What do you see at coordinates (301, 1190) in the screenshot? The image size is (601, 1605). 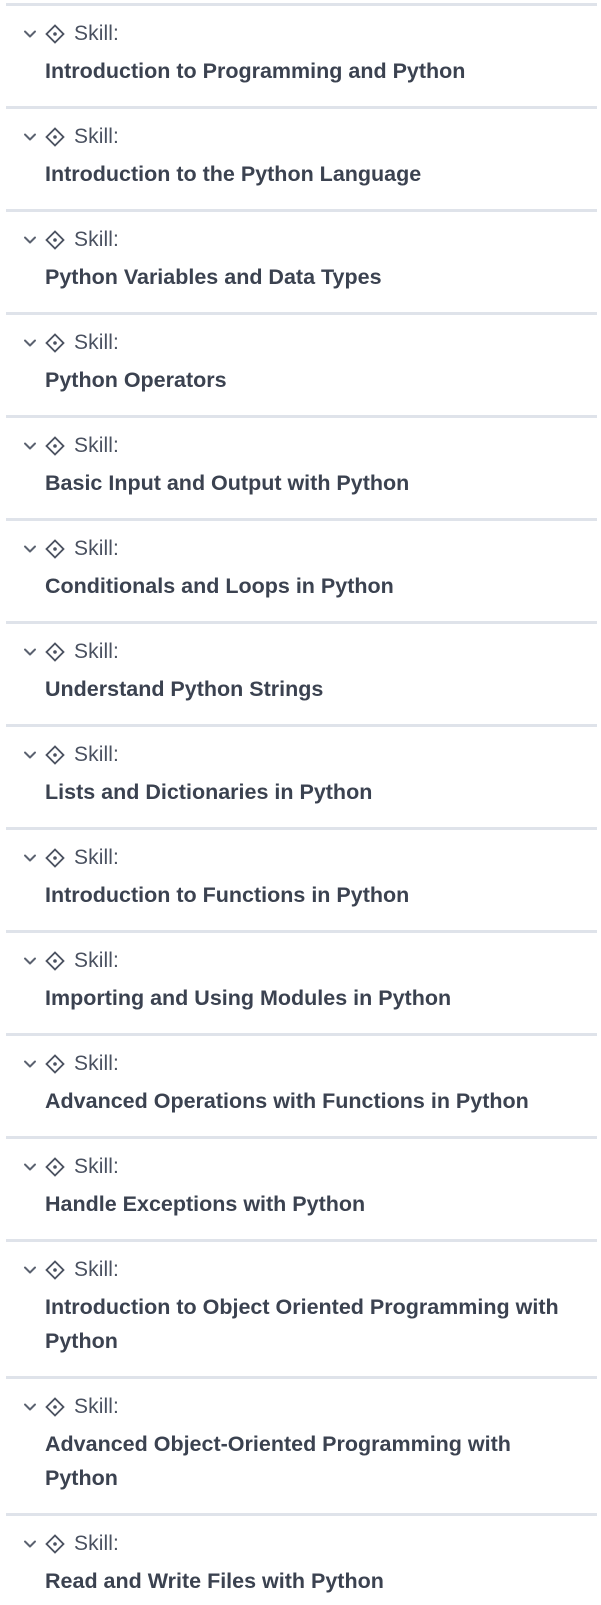 I see `skill-item: Skill: Handle Exceptions with Python` at bounding box center [301, 1190].